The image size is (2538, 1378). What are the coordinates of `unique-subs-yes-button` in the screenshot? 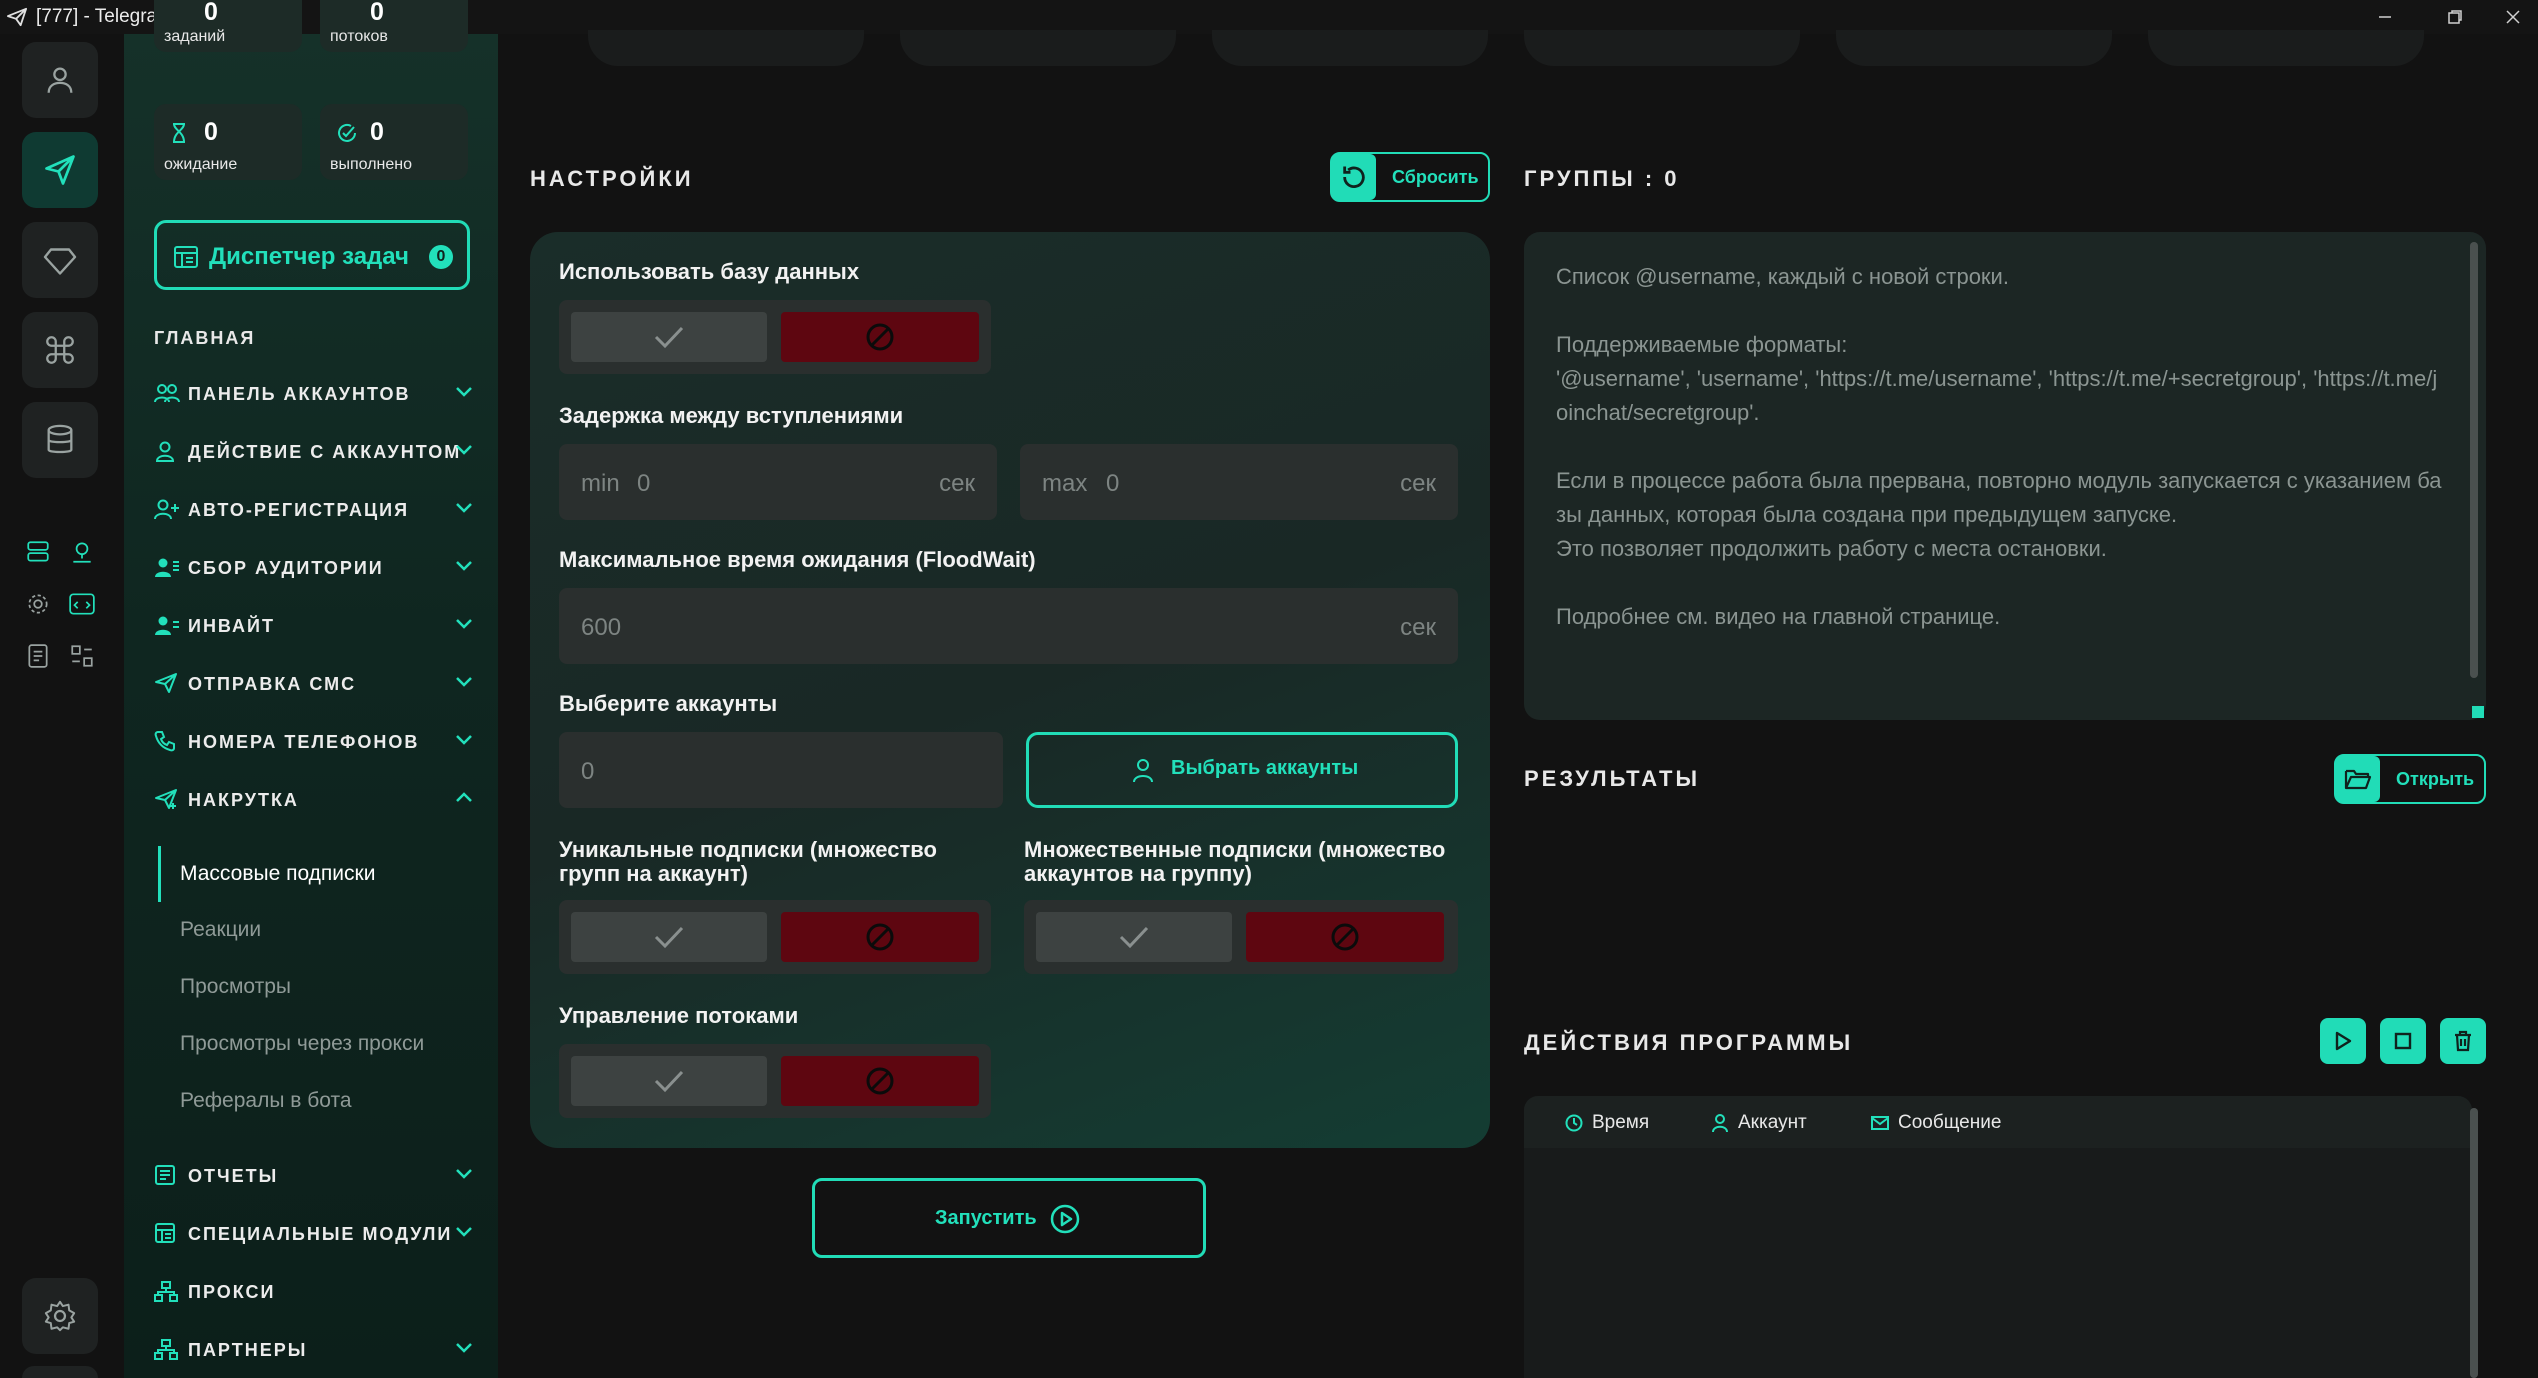 It's located at (669, 937).